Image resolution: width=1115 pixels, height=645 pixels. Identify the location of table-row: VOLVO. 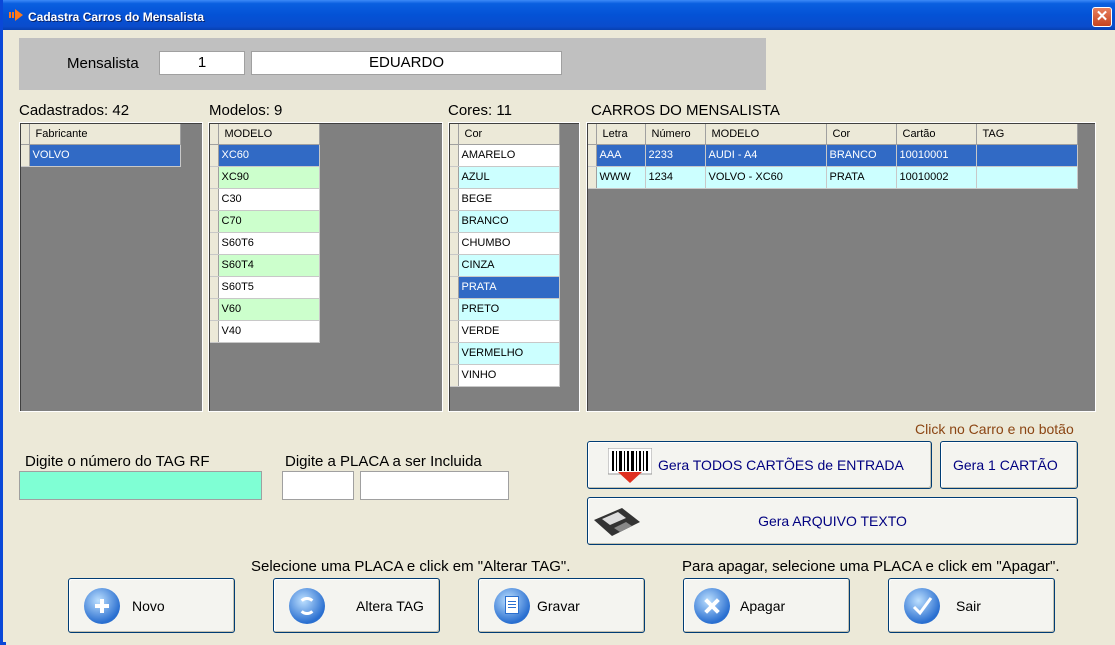
(101, 155).